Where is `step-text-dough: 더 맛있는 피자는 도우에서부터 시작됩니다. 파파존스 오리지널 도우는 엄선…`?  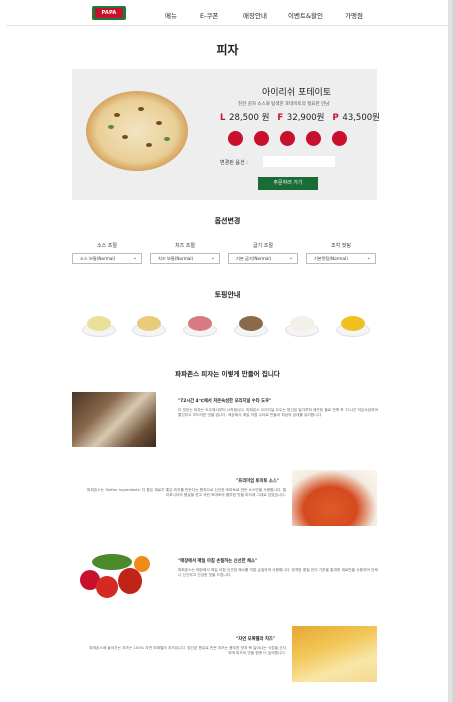 step-text-dough: 더 맛있는 피자는 도우에서부터 시작됩니다. 파파존스 오리지널 도우는 엄선… is located at coordinates (278, 412).